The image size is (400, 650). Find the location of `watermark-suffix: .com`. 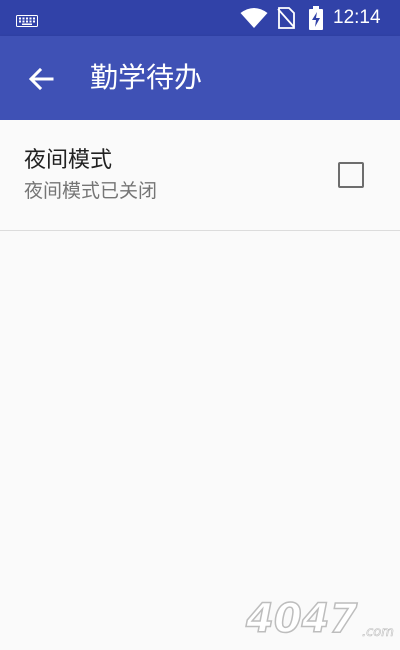

watermark-suffix: .com is located at coordinates (378, 632).